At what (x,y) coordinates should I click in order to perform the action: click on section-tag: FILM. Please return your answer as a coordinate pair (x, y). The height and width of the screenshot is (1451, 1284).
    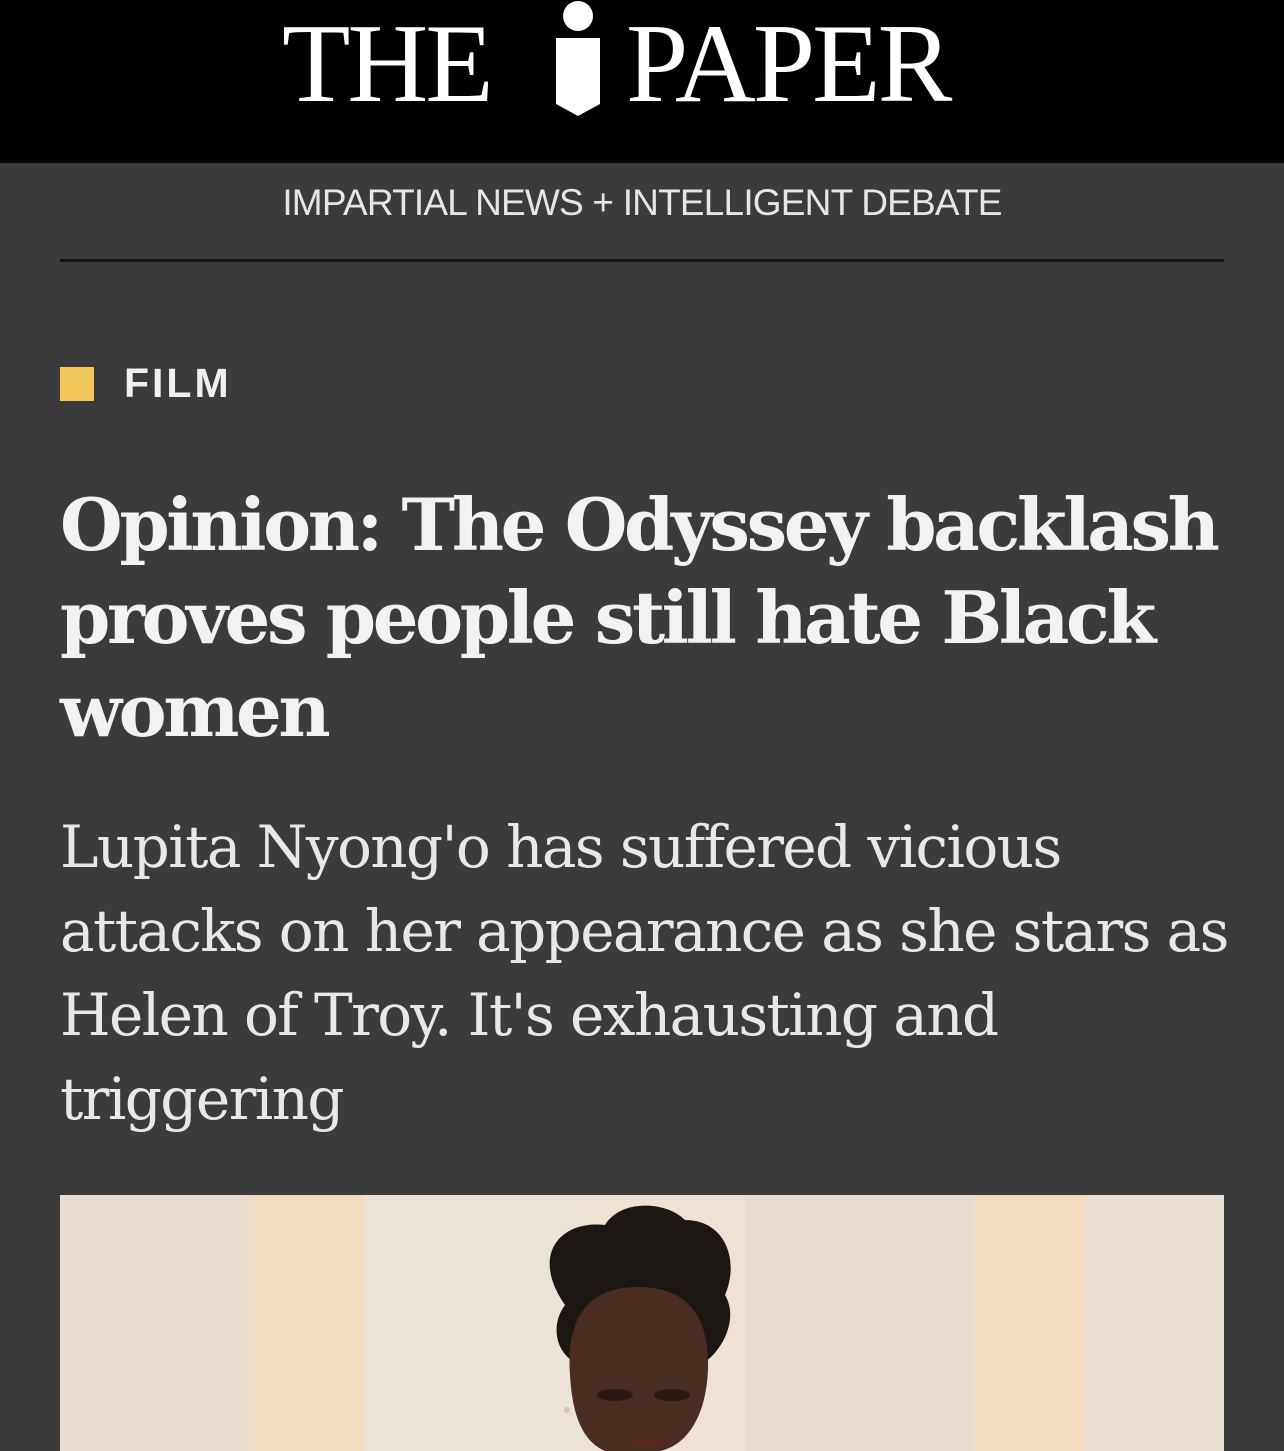
    Looking at the image, I should click on (146, 383).